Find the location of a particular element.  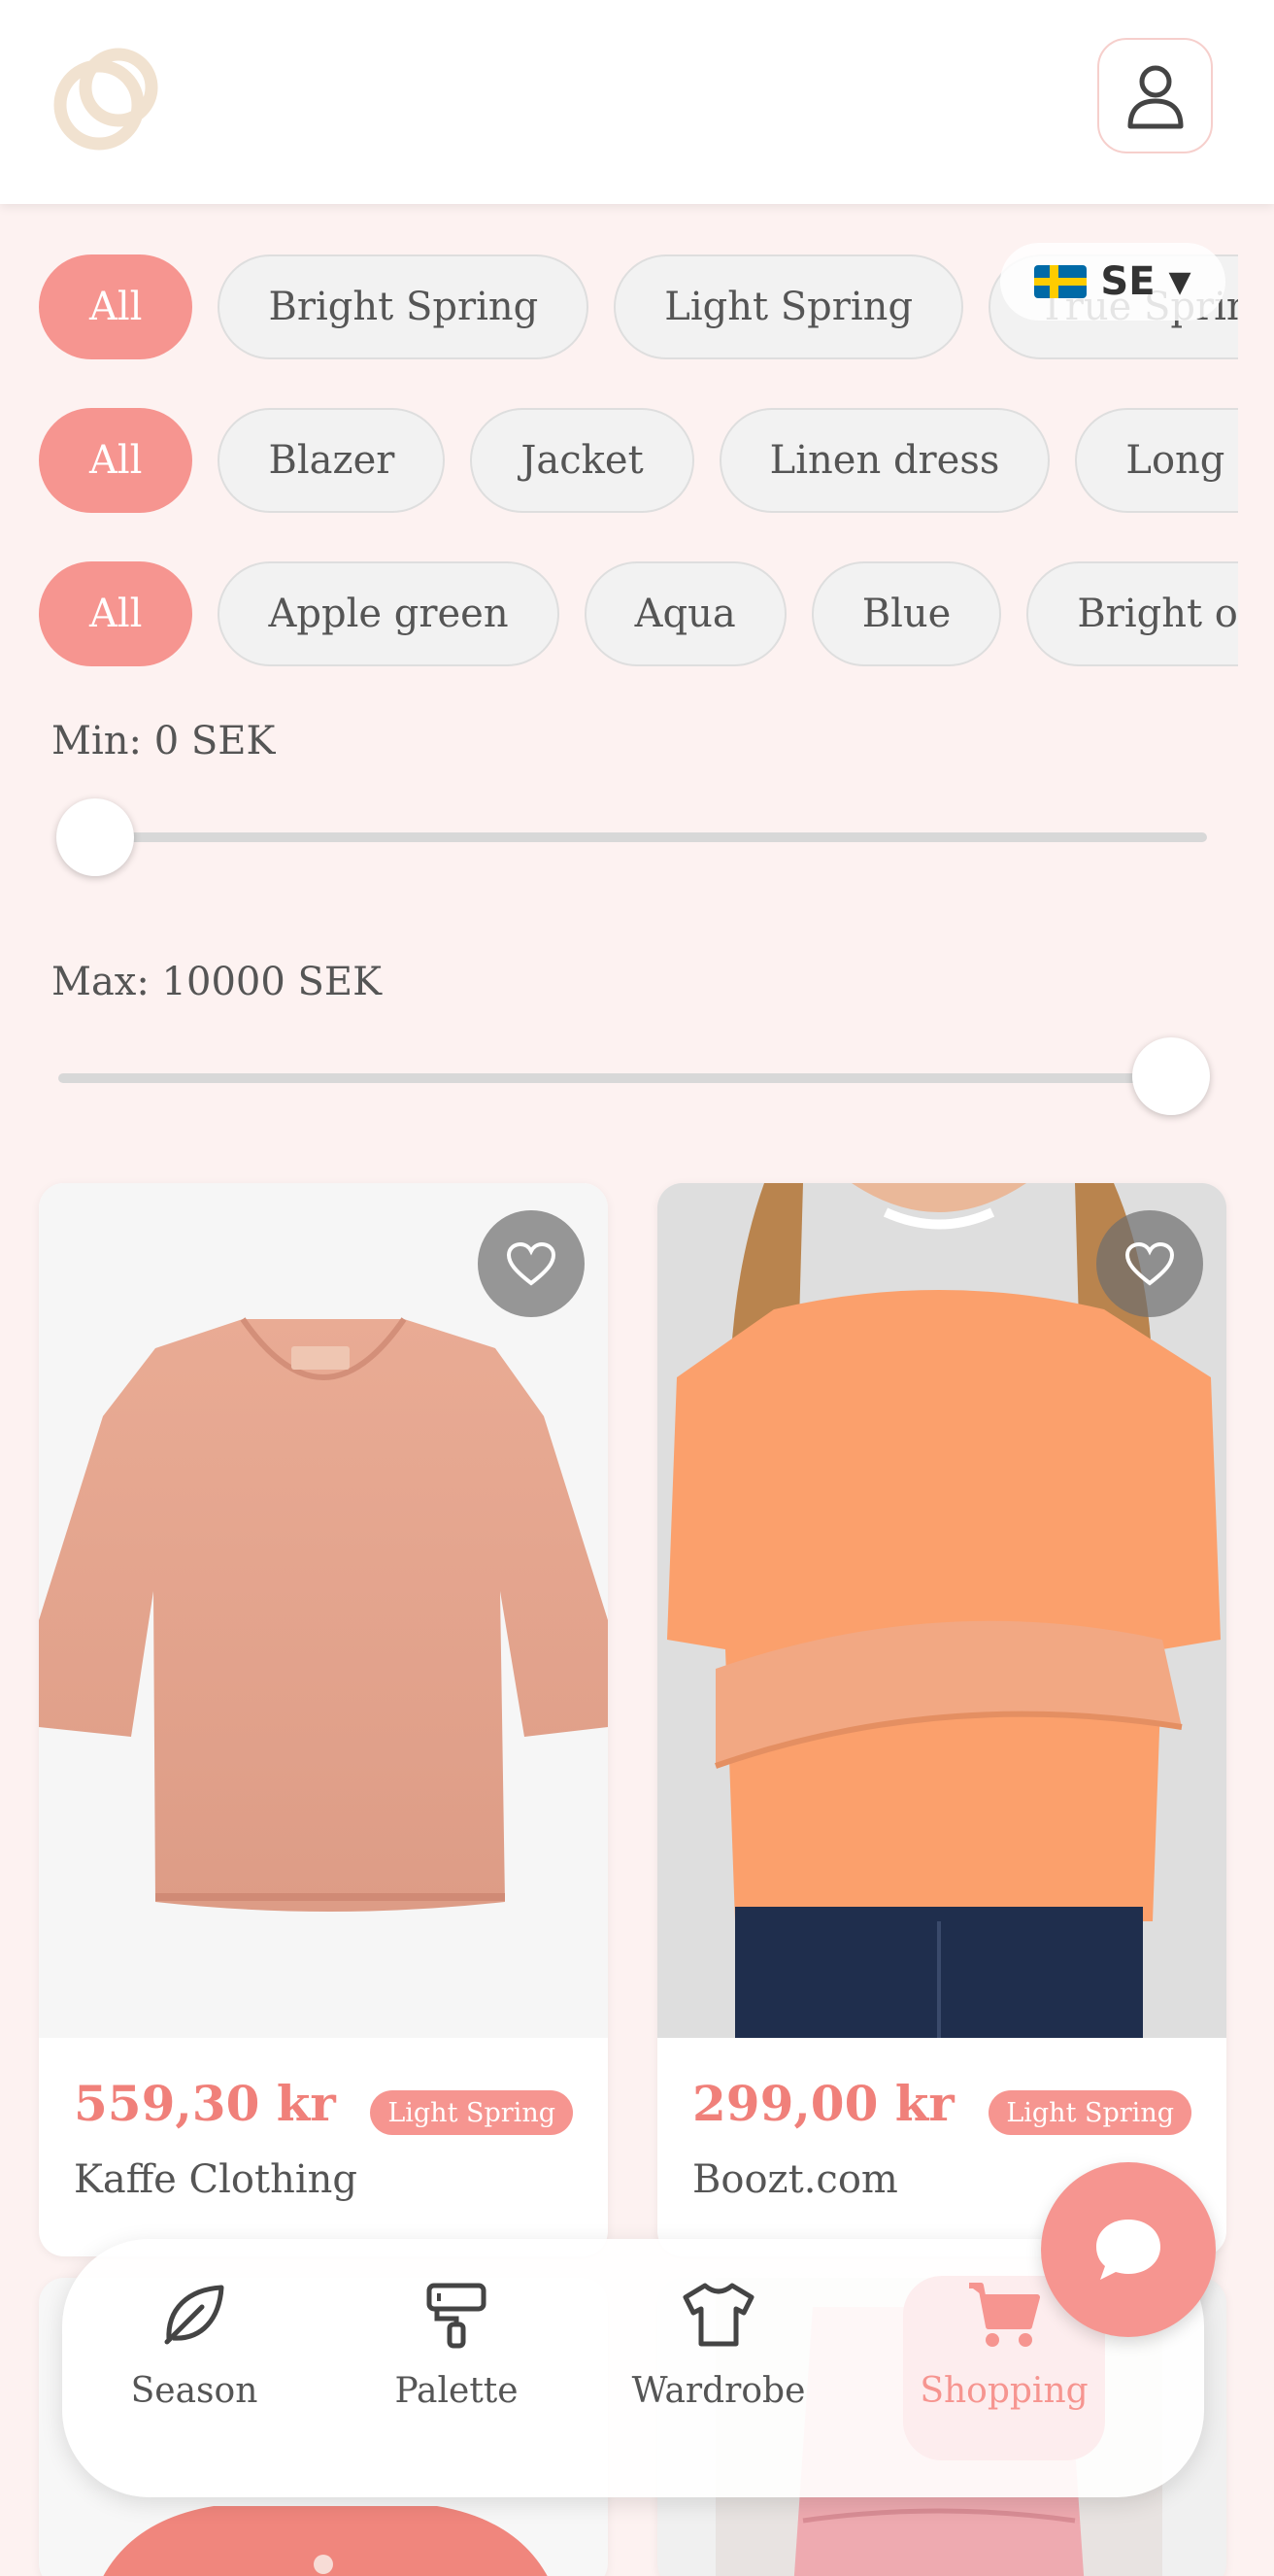

nav-wardrobe-label: Wardrobe is located at coordinates (719, 2391).